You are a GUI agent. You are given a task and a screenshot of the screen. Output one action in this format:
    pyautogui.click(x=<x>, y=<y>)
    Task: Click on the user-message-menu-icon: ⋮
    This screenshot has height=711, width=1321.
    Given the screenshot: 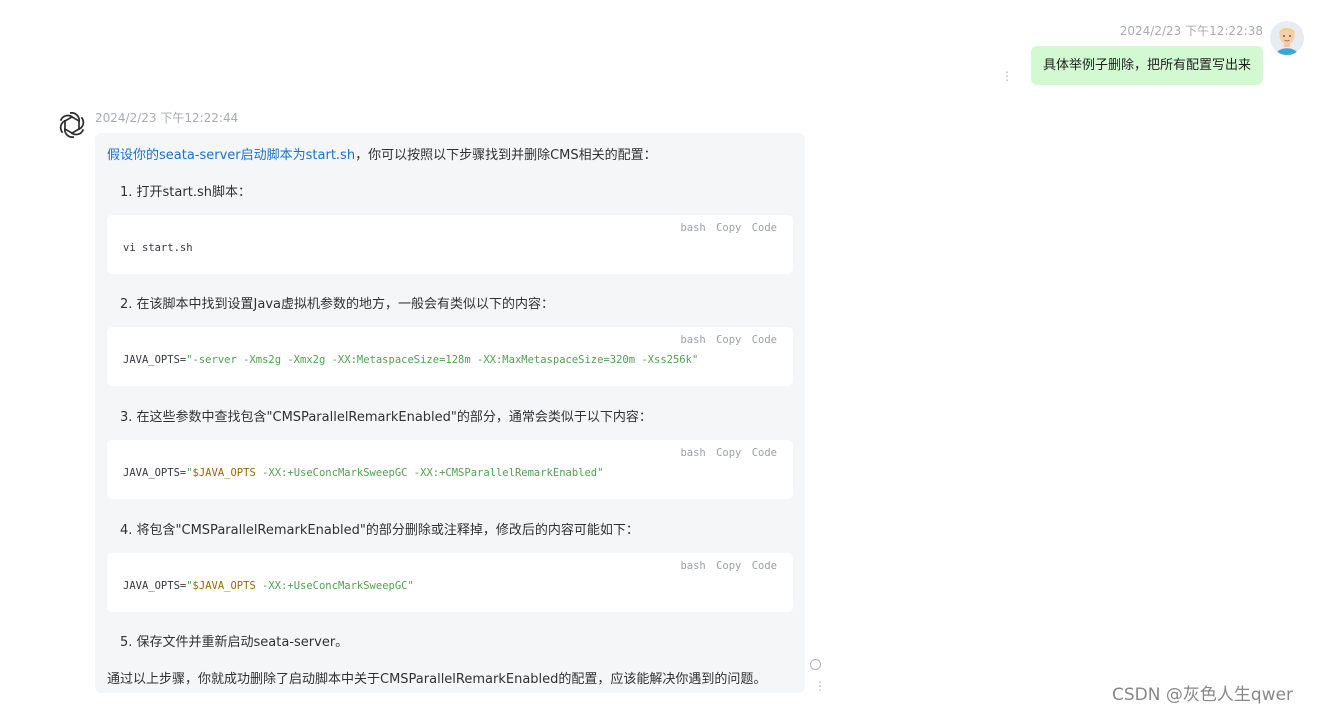 What is the action you would take?
    pyautogui.click(x=1007, y=76)
    